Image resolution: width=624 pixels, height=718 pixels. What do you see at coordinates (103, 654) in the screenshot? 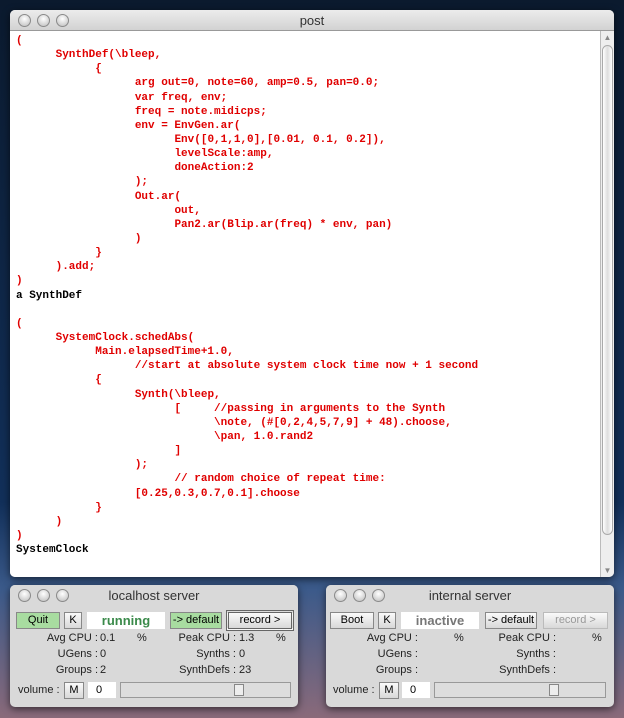
I see `ugens-value: 0` at bounding box center [103, 654].